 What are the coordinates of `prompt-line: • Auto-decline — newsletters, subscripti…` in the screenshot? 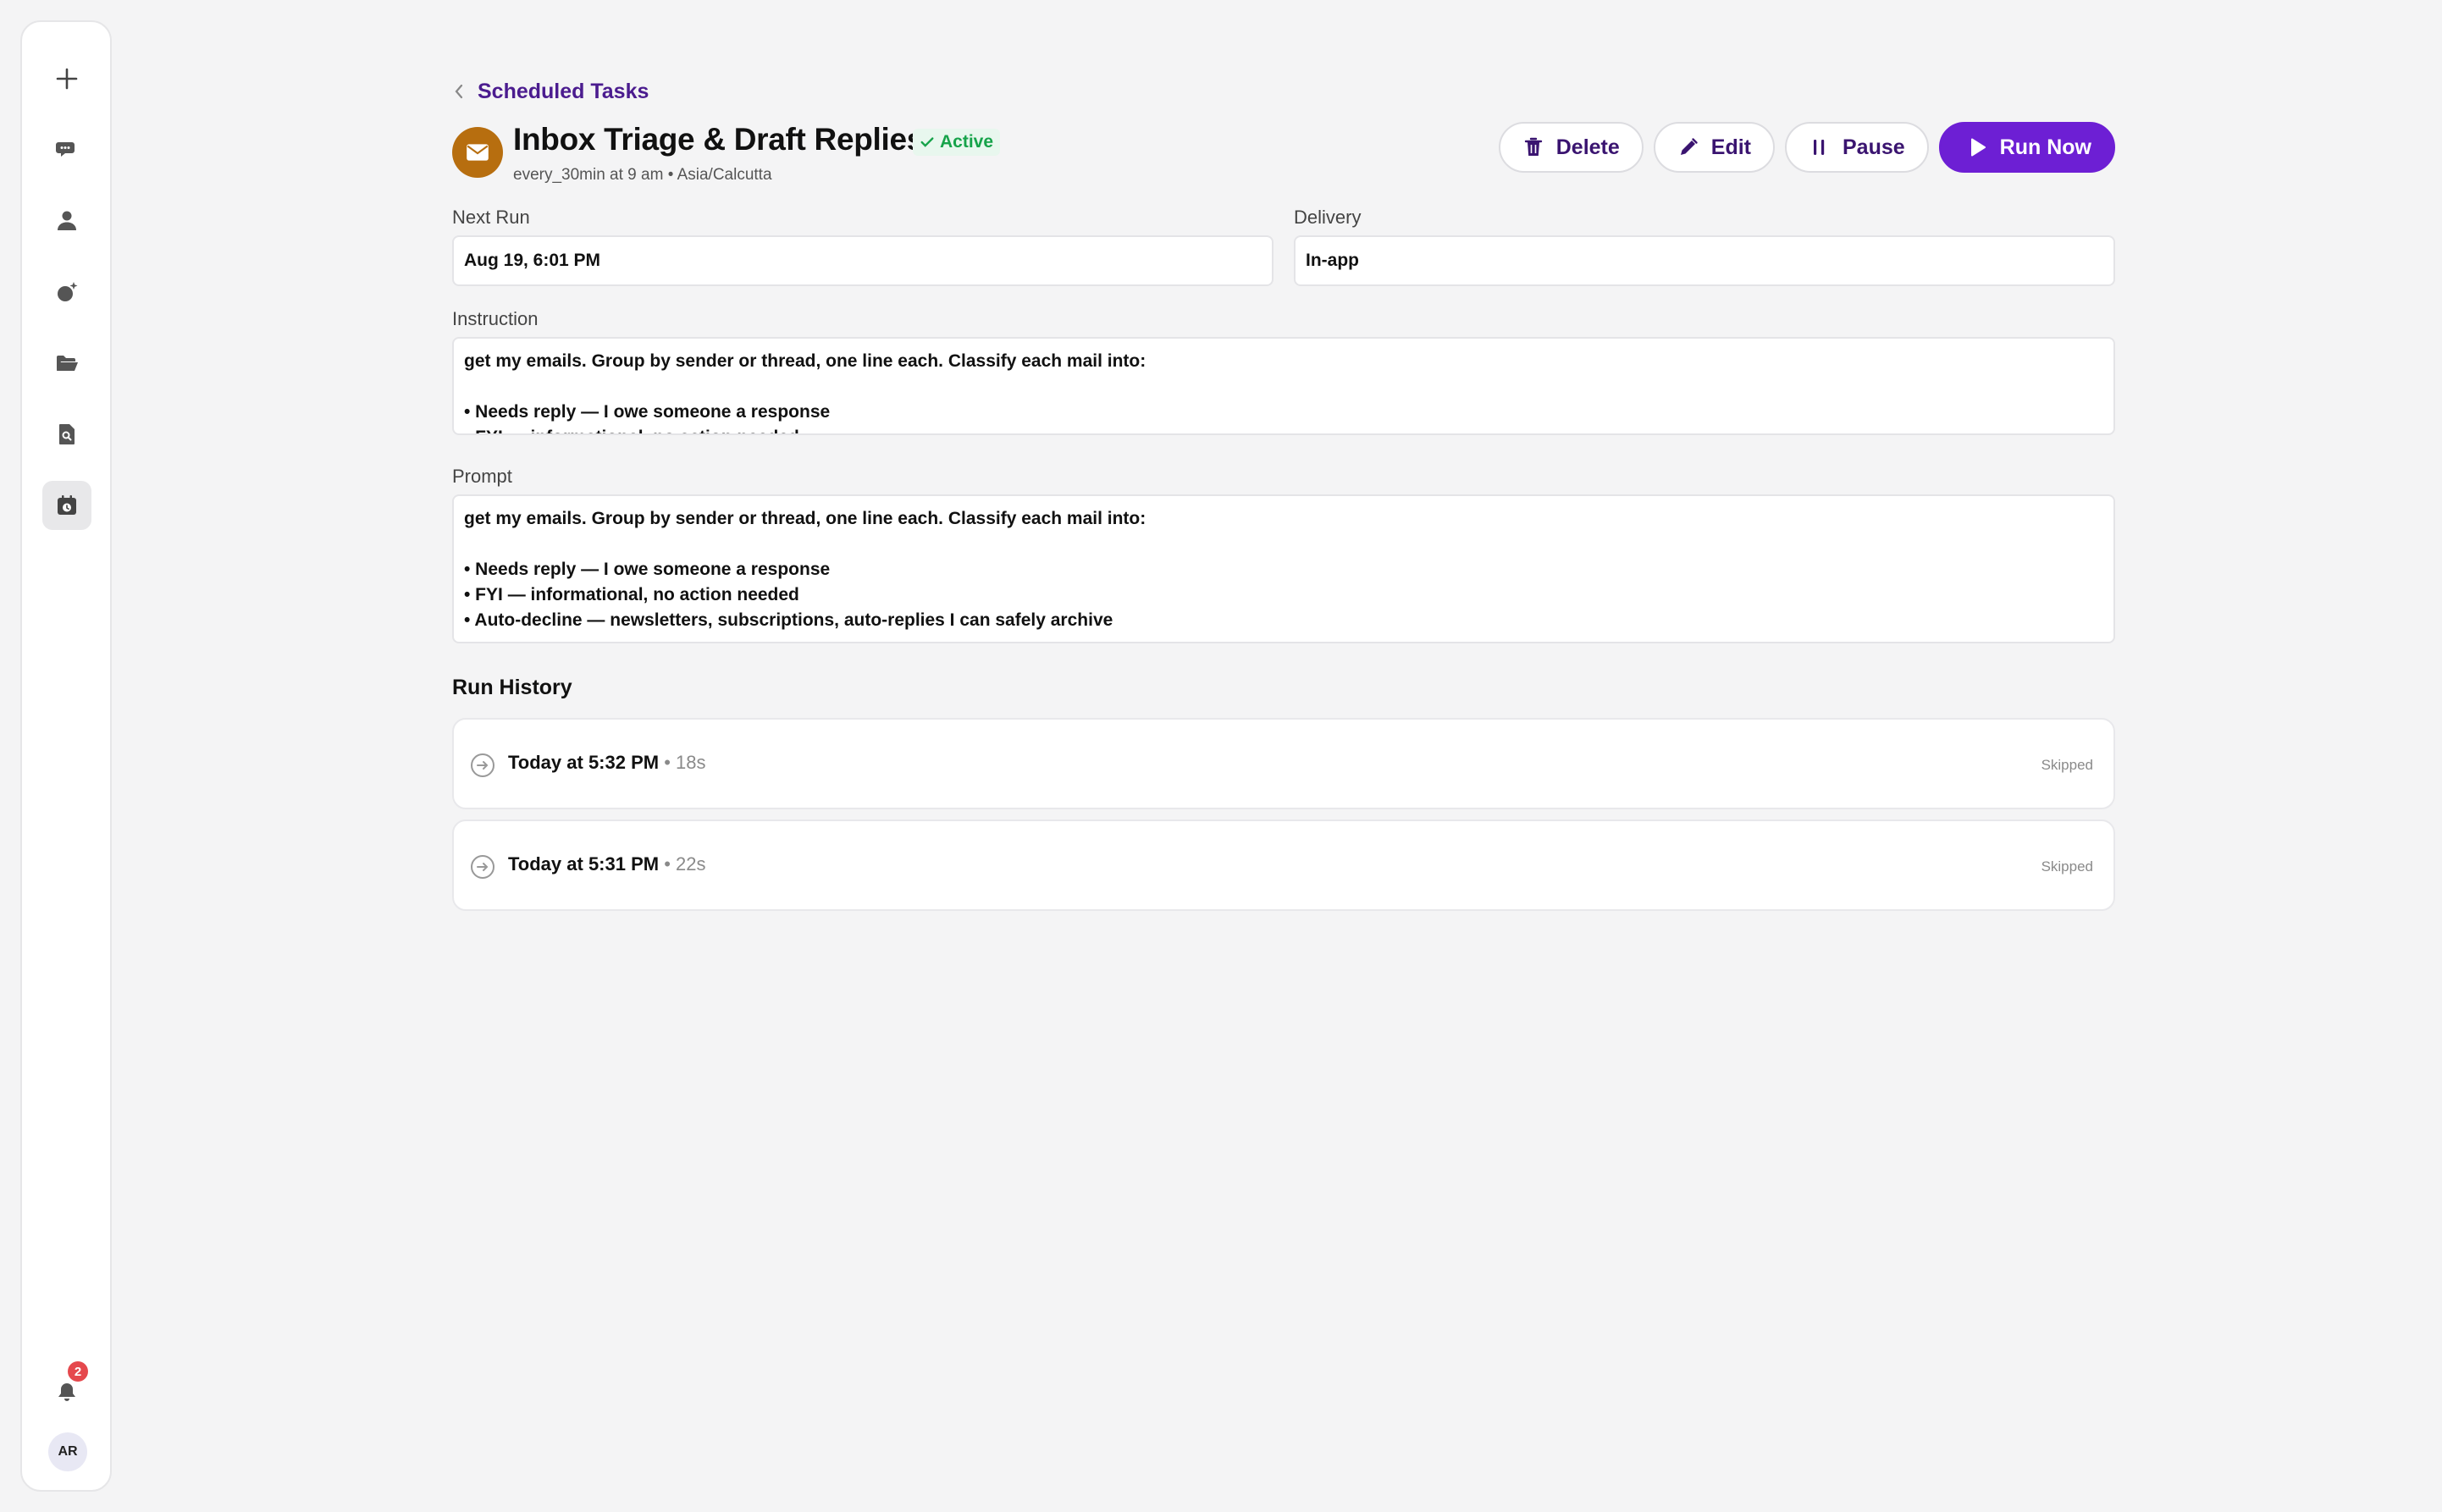 It's located at (788, 620).